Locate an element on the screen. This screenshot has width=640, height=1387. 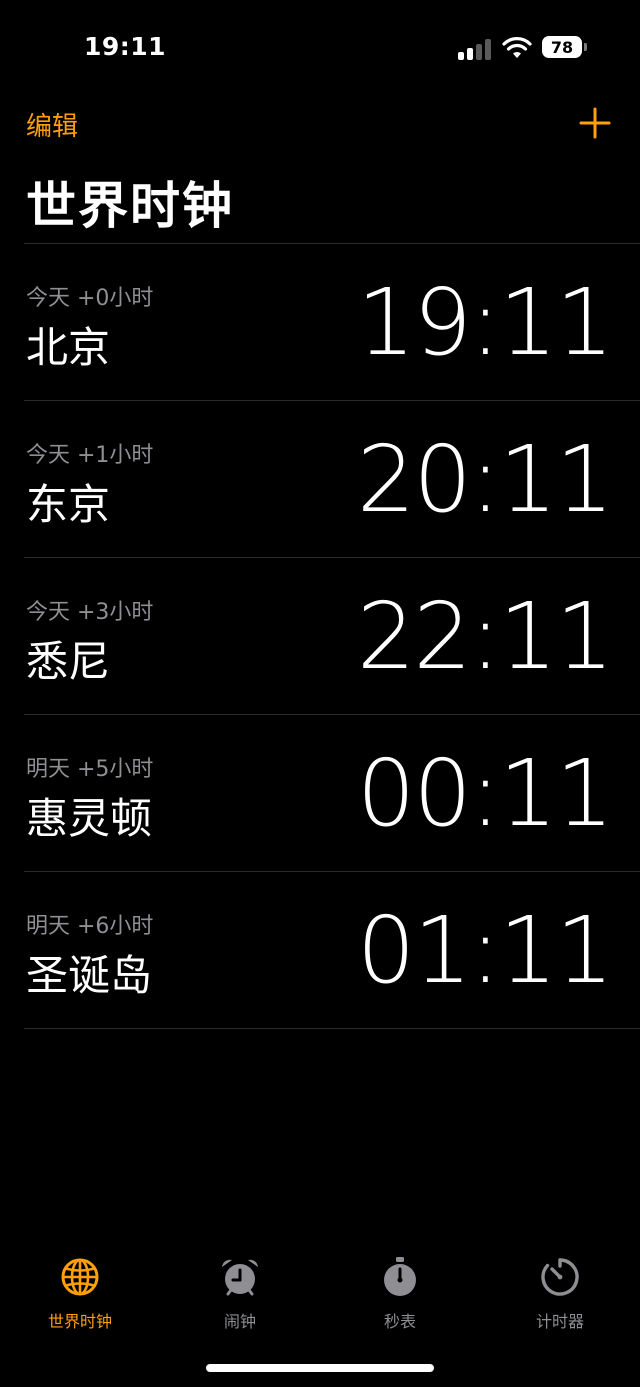
tab-world-clock: 世界时钟 is located at coordinates (80, 1296).